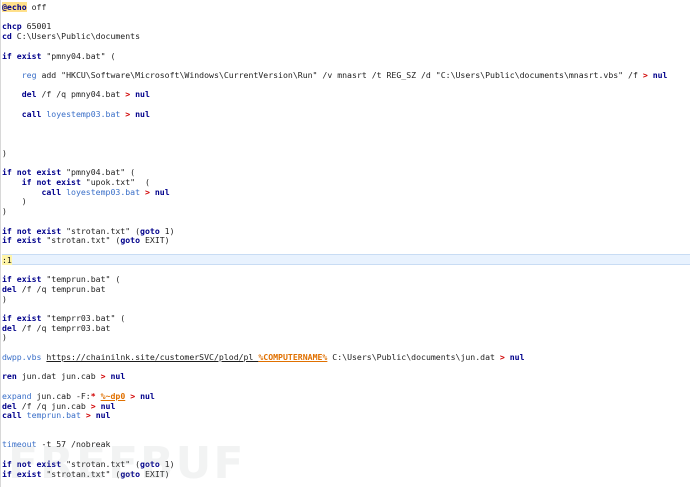 The width and height of the screenshot is (690, 487). What do you see at coordinates (36, 7) in the screenshot?
I see `code-token: off` at bounding box center [36, 7].